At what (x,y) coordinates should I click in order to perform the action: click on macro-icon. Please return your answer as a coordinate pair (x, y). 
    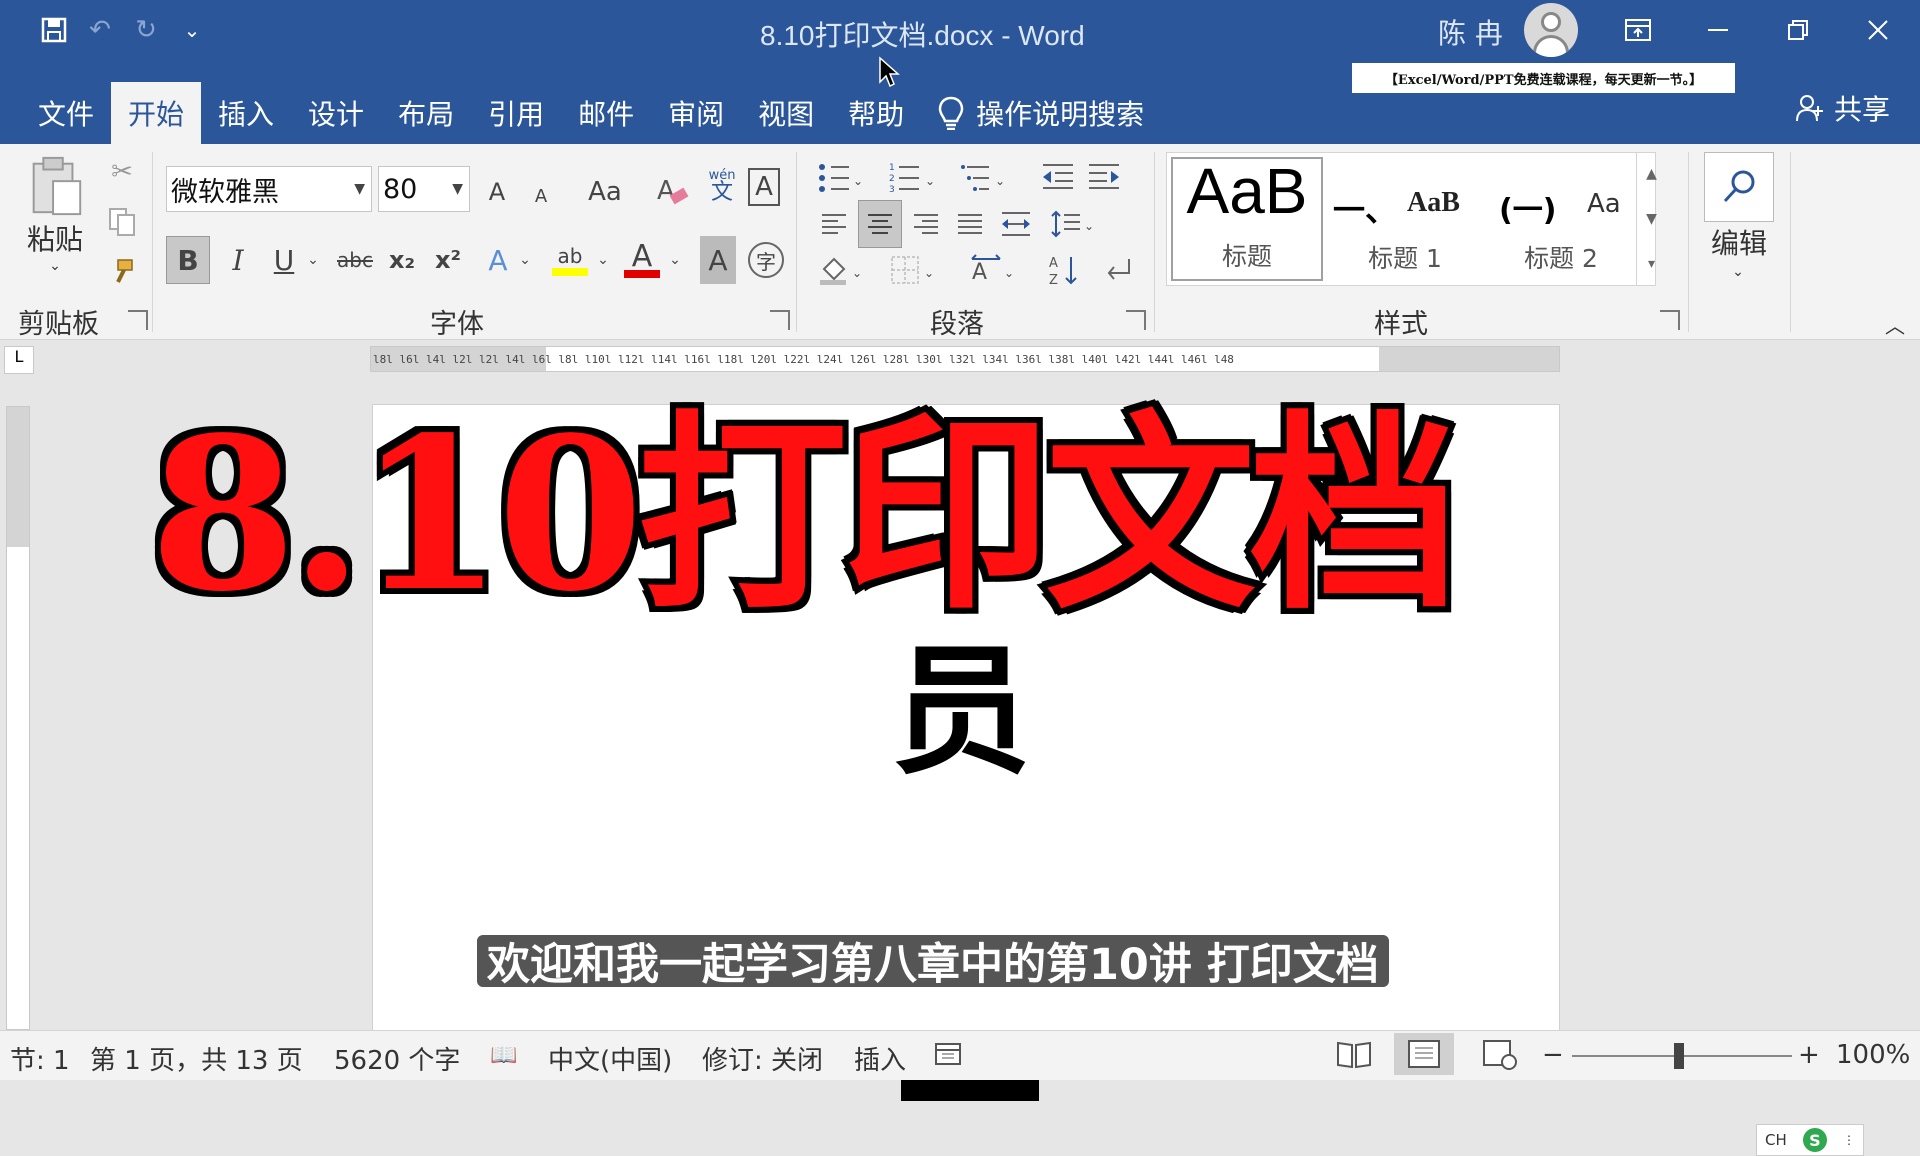
    Looking at the image, I should click on (948, 1056).